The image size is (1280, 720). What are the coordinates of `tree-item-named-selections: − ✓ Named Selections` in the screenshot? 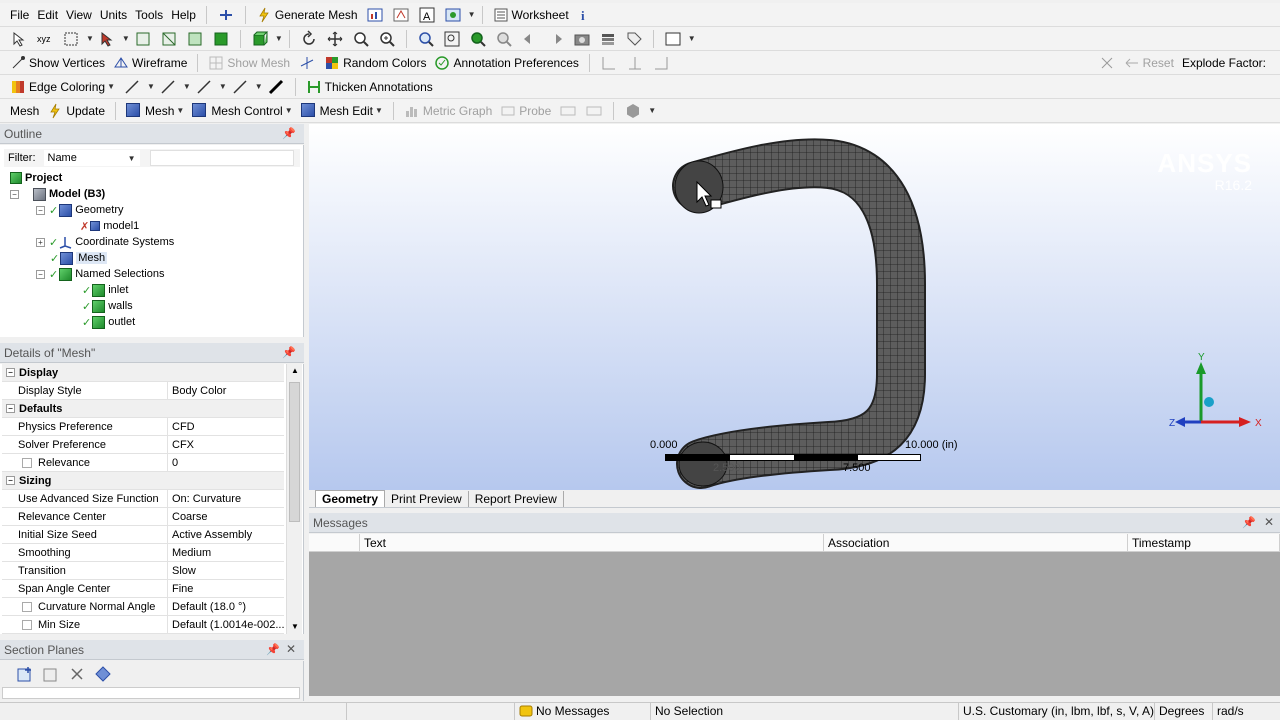 It's located at (100, 274).